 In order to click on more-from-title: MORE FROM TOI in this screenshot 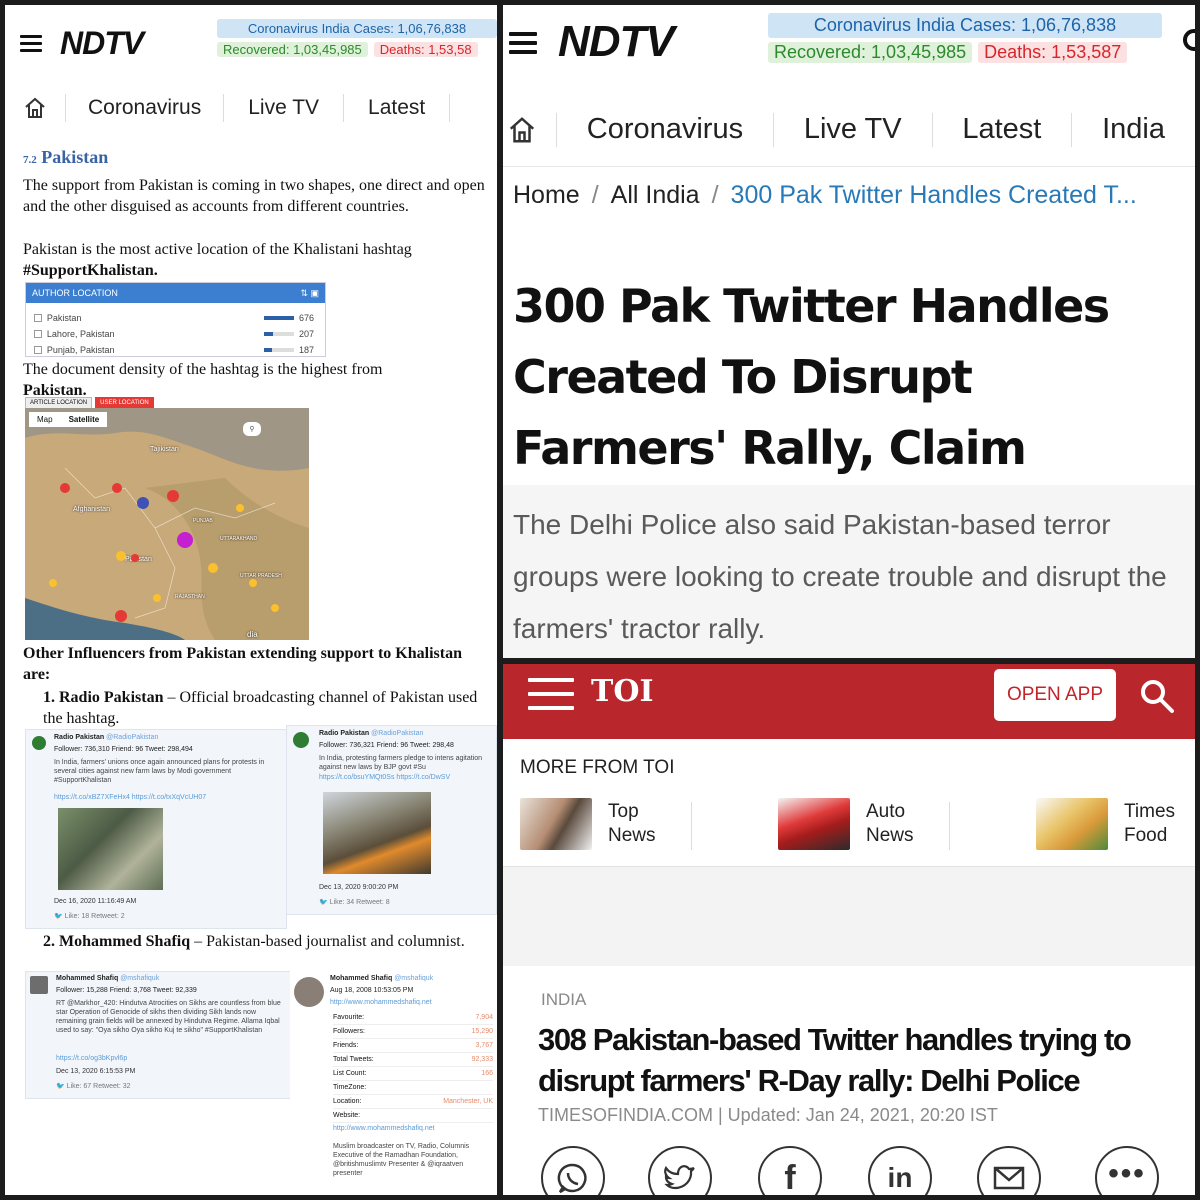, I will do `click(597, 767)`.